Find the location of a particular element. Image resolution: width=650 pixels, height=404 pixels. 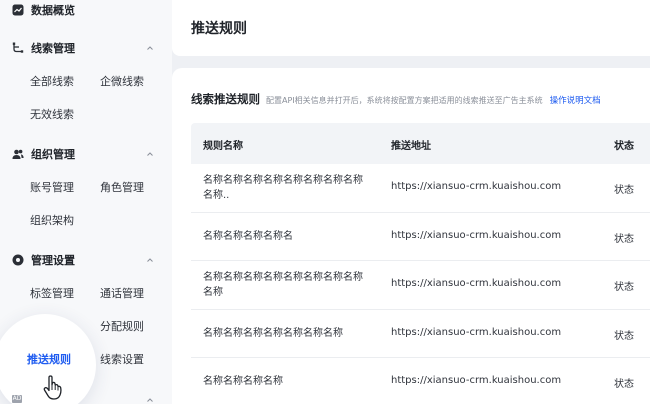

rule-name: 名称名称名称名称 is located at coordinates (243, 381).